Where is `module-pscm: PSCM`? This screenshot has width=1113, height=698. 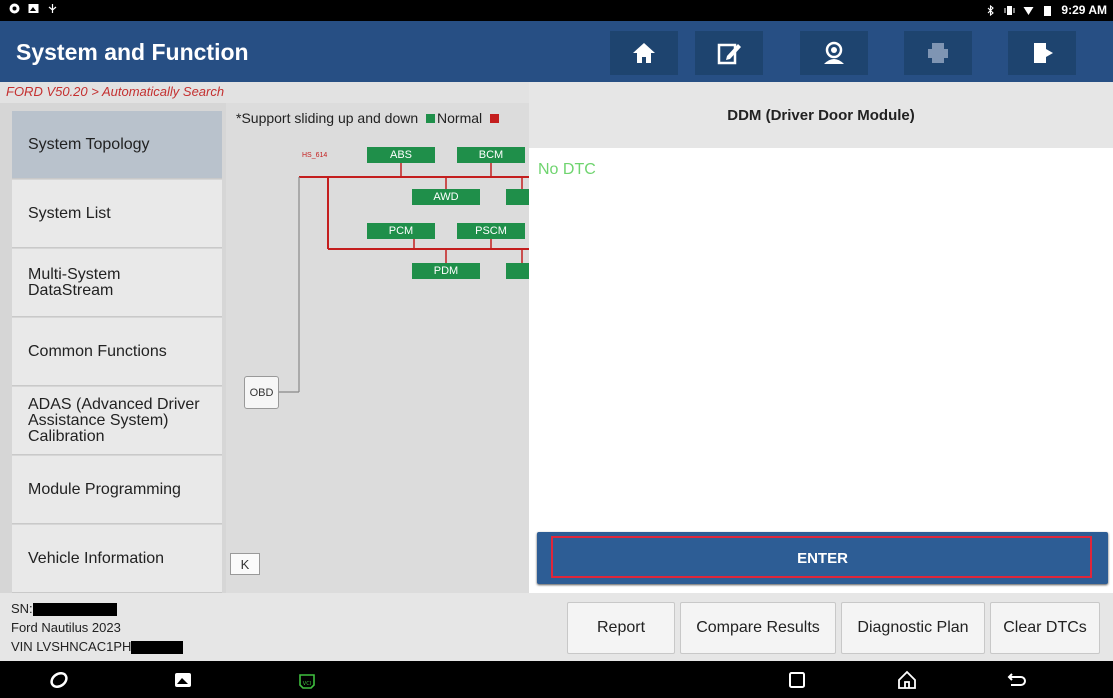 module-pscm: PSCM is located at coordinates (491, 231).